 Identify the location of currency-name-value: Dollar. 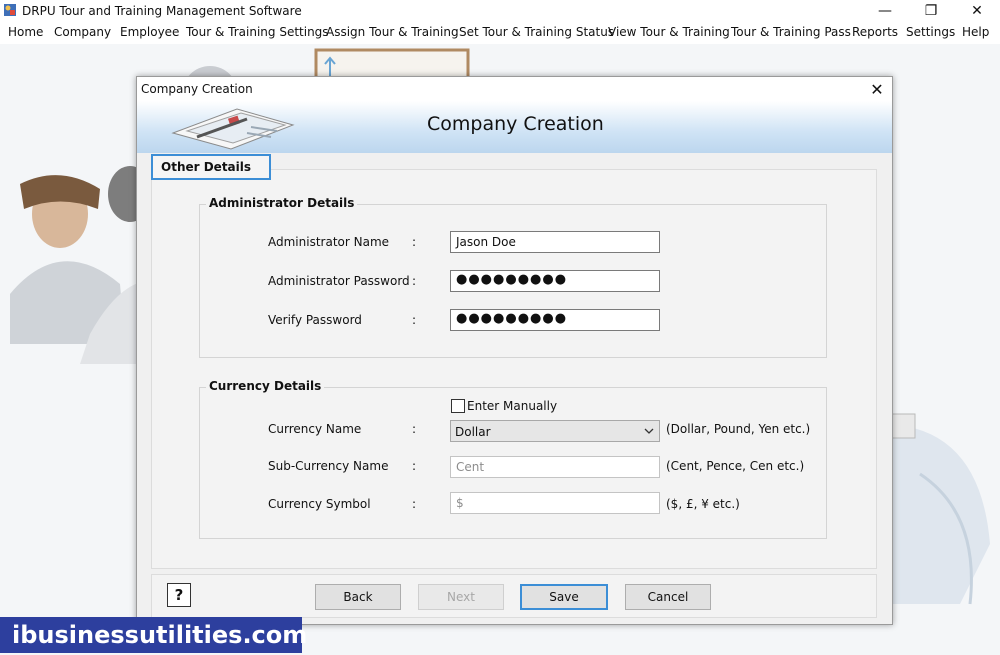
(473, 432).